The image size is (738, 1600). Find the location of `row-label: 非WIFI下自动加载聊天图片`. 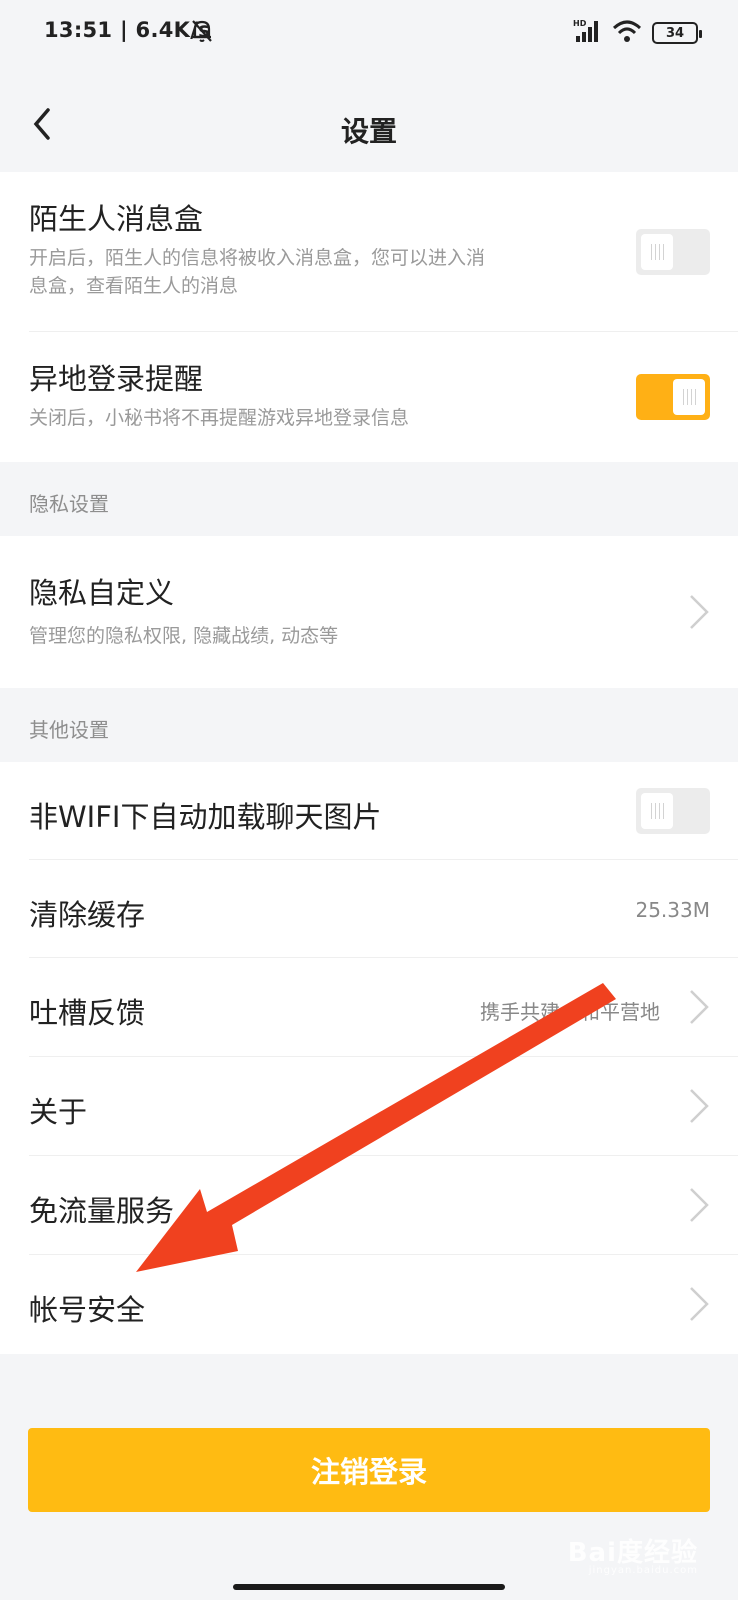

row-label: 非WIFI下自动加载聊天图片 is located at coordinates (205, 817).